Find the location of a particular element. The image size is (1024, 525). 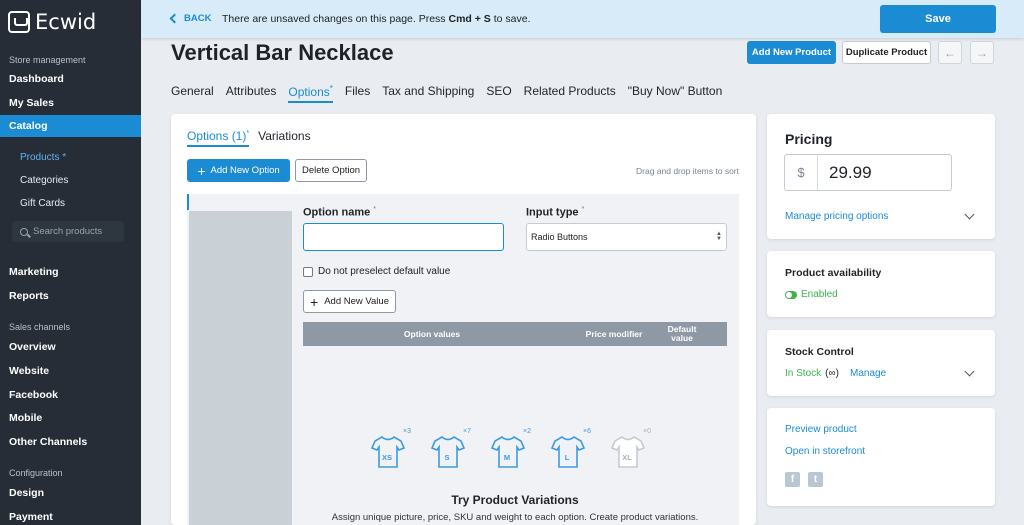

currency-symbol: $ is located at coordinates (801, 172).